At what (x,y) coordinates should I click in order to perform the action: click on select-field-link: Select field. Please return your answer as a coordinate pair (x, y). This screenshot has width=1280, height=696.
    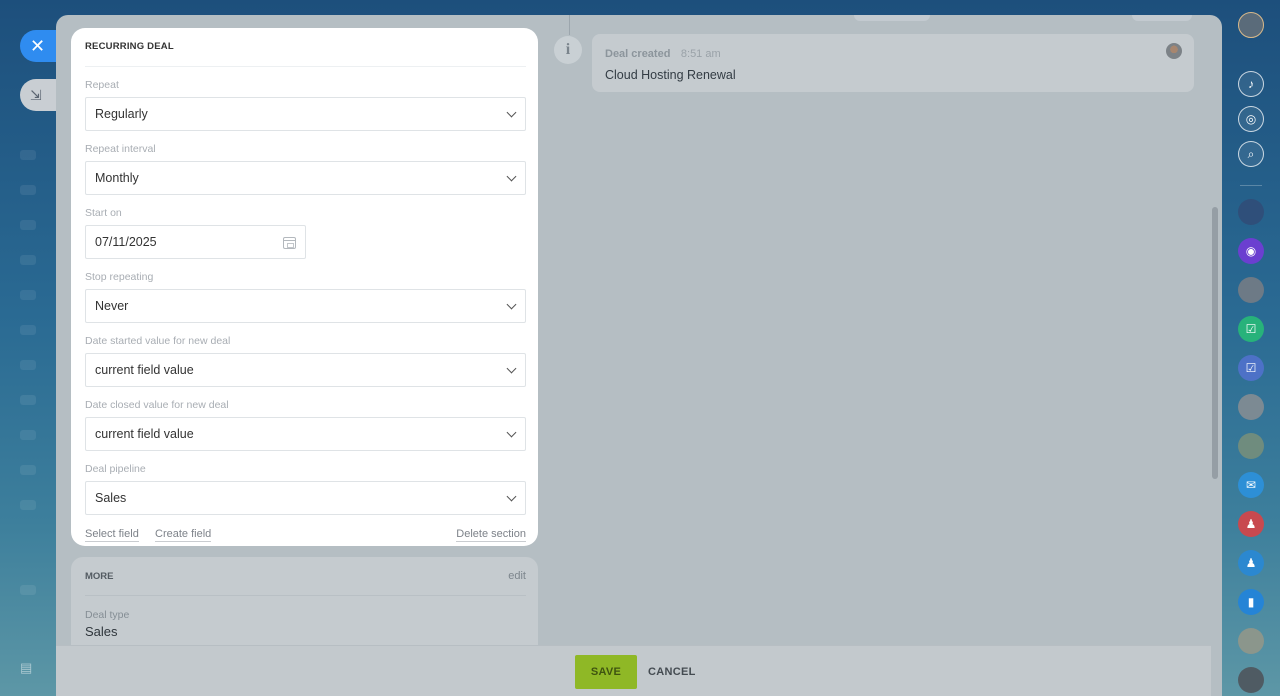
    Looking at the image, I should click on (112, 535).